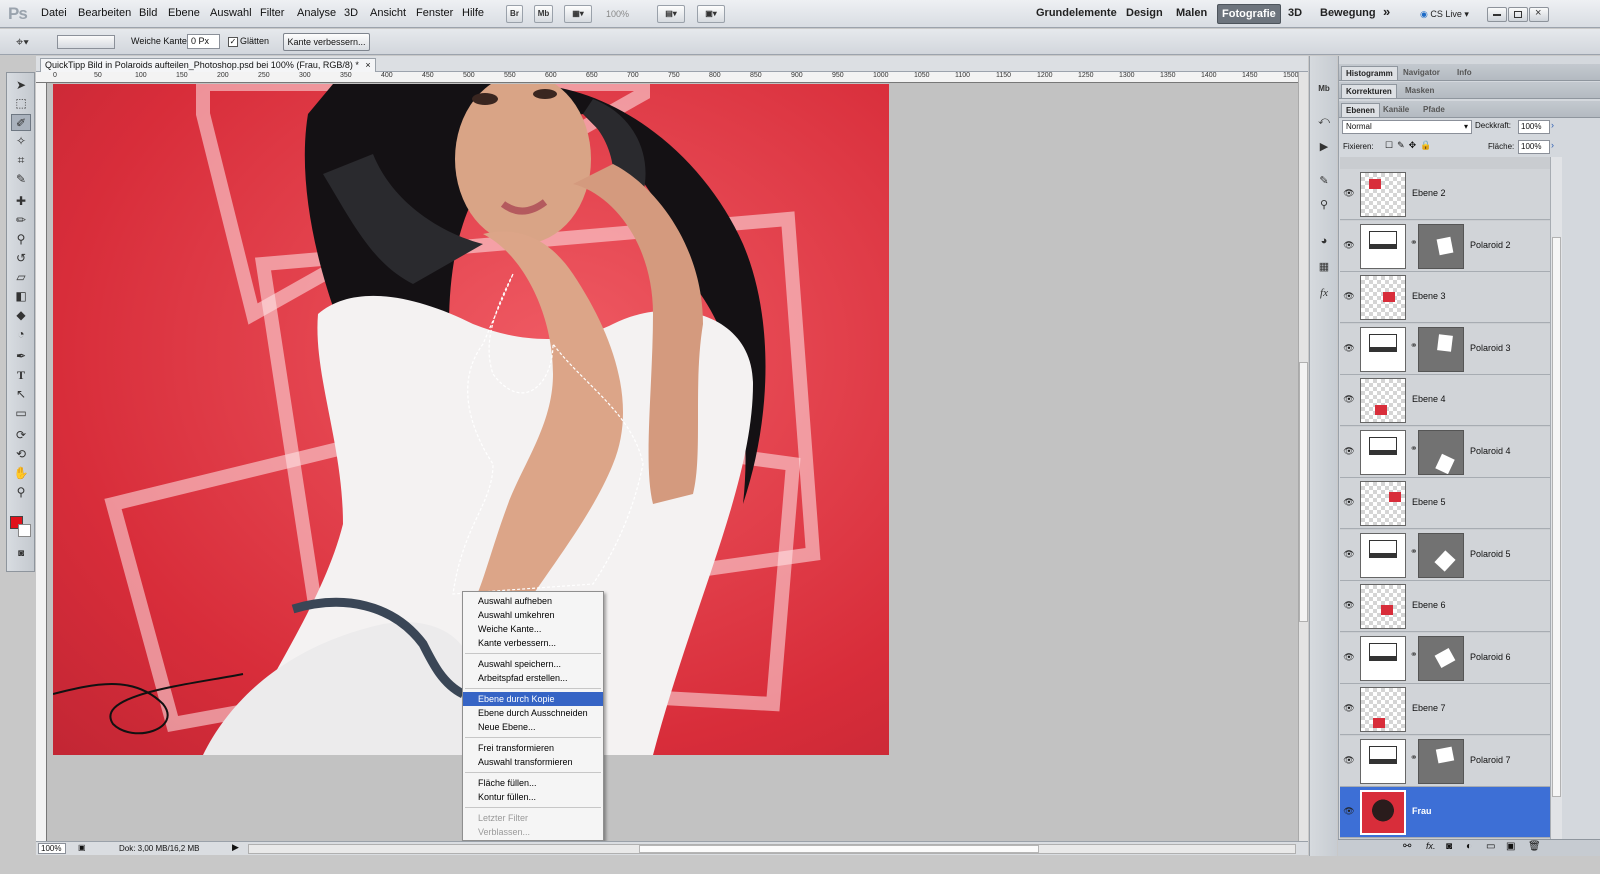 Image resolution: width=1600 pixels, height=874 pixels. What do you see at coordinates (473, 13) in the screenshot?
I see `menu-hilfe: Hilfe` at bounding box center [473, 13].